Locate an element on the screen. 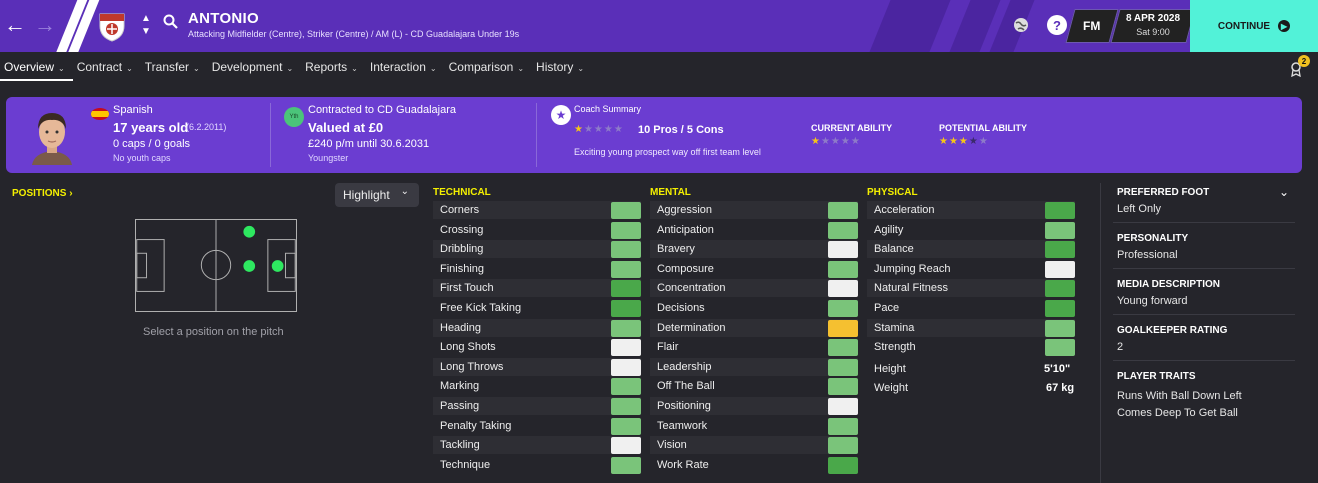 This screenshot has width=1318, height=483. tab-history: History ⌄ is located at coordinates (562, 66).